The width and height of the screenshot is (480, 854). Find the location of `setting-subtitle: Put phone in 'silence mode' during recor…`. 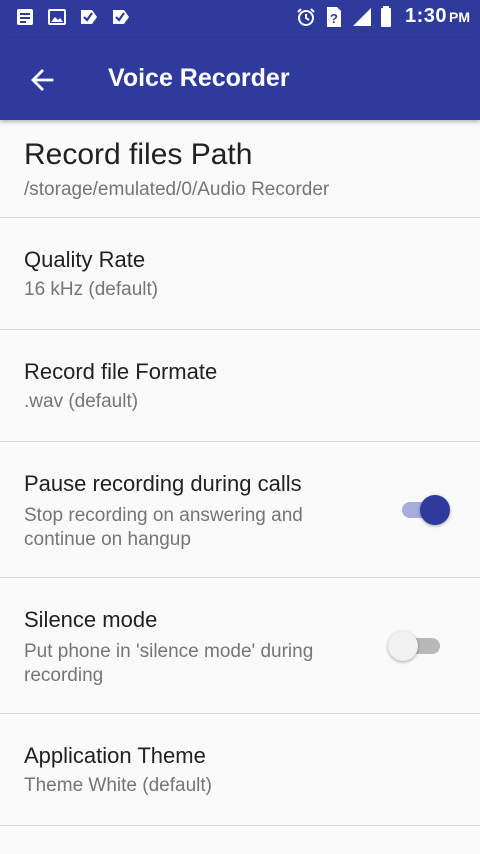

setting-subtitle: Put phone in 'silence mode' during recor… is located at coordinates (169, 663).